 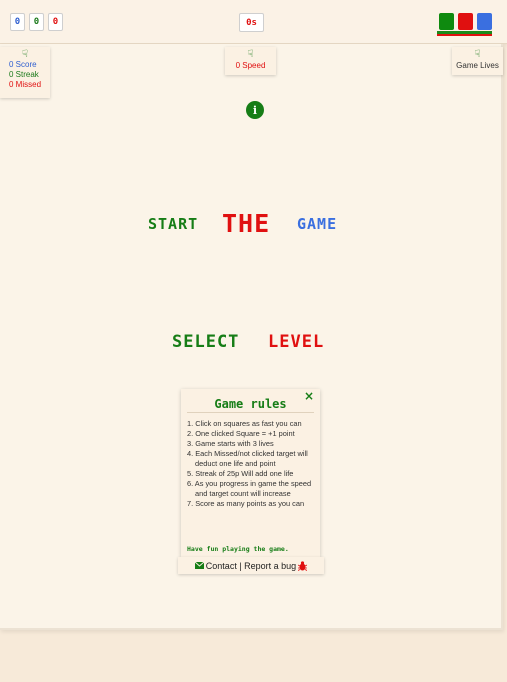 What do you see at coordinates (250, 404) in the screenshot?
I see `rules-title: Game rules` at bounding box center [250, 404].